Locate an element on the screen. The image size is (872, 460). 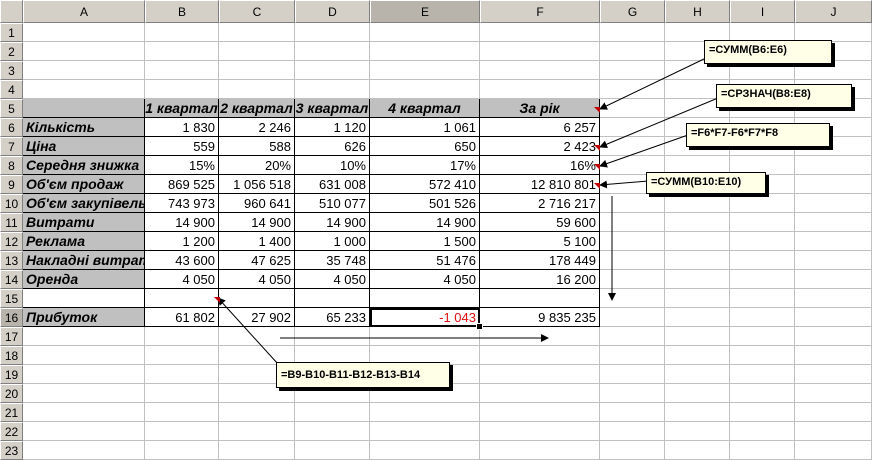
fill-handle is located at coordinates (479, 326).